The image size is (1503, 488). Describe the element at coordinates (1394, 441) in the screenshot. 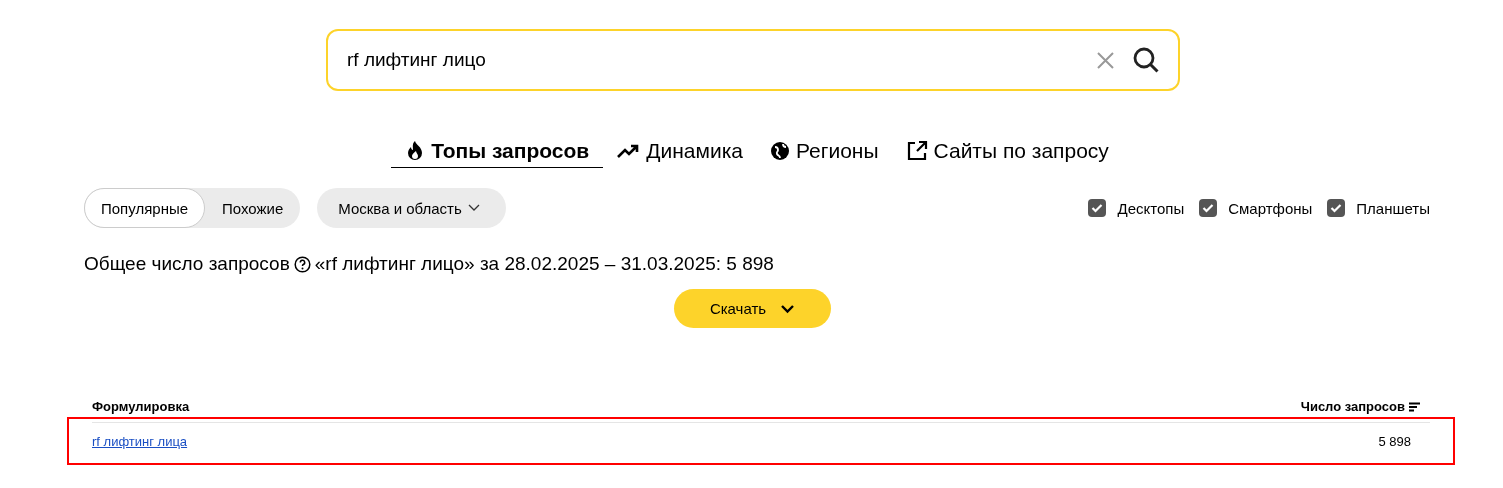

I see `table-cell: 5 898` at that location.